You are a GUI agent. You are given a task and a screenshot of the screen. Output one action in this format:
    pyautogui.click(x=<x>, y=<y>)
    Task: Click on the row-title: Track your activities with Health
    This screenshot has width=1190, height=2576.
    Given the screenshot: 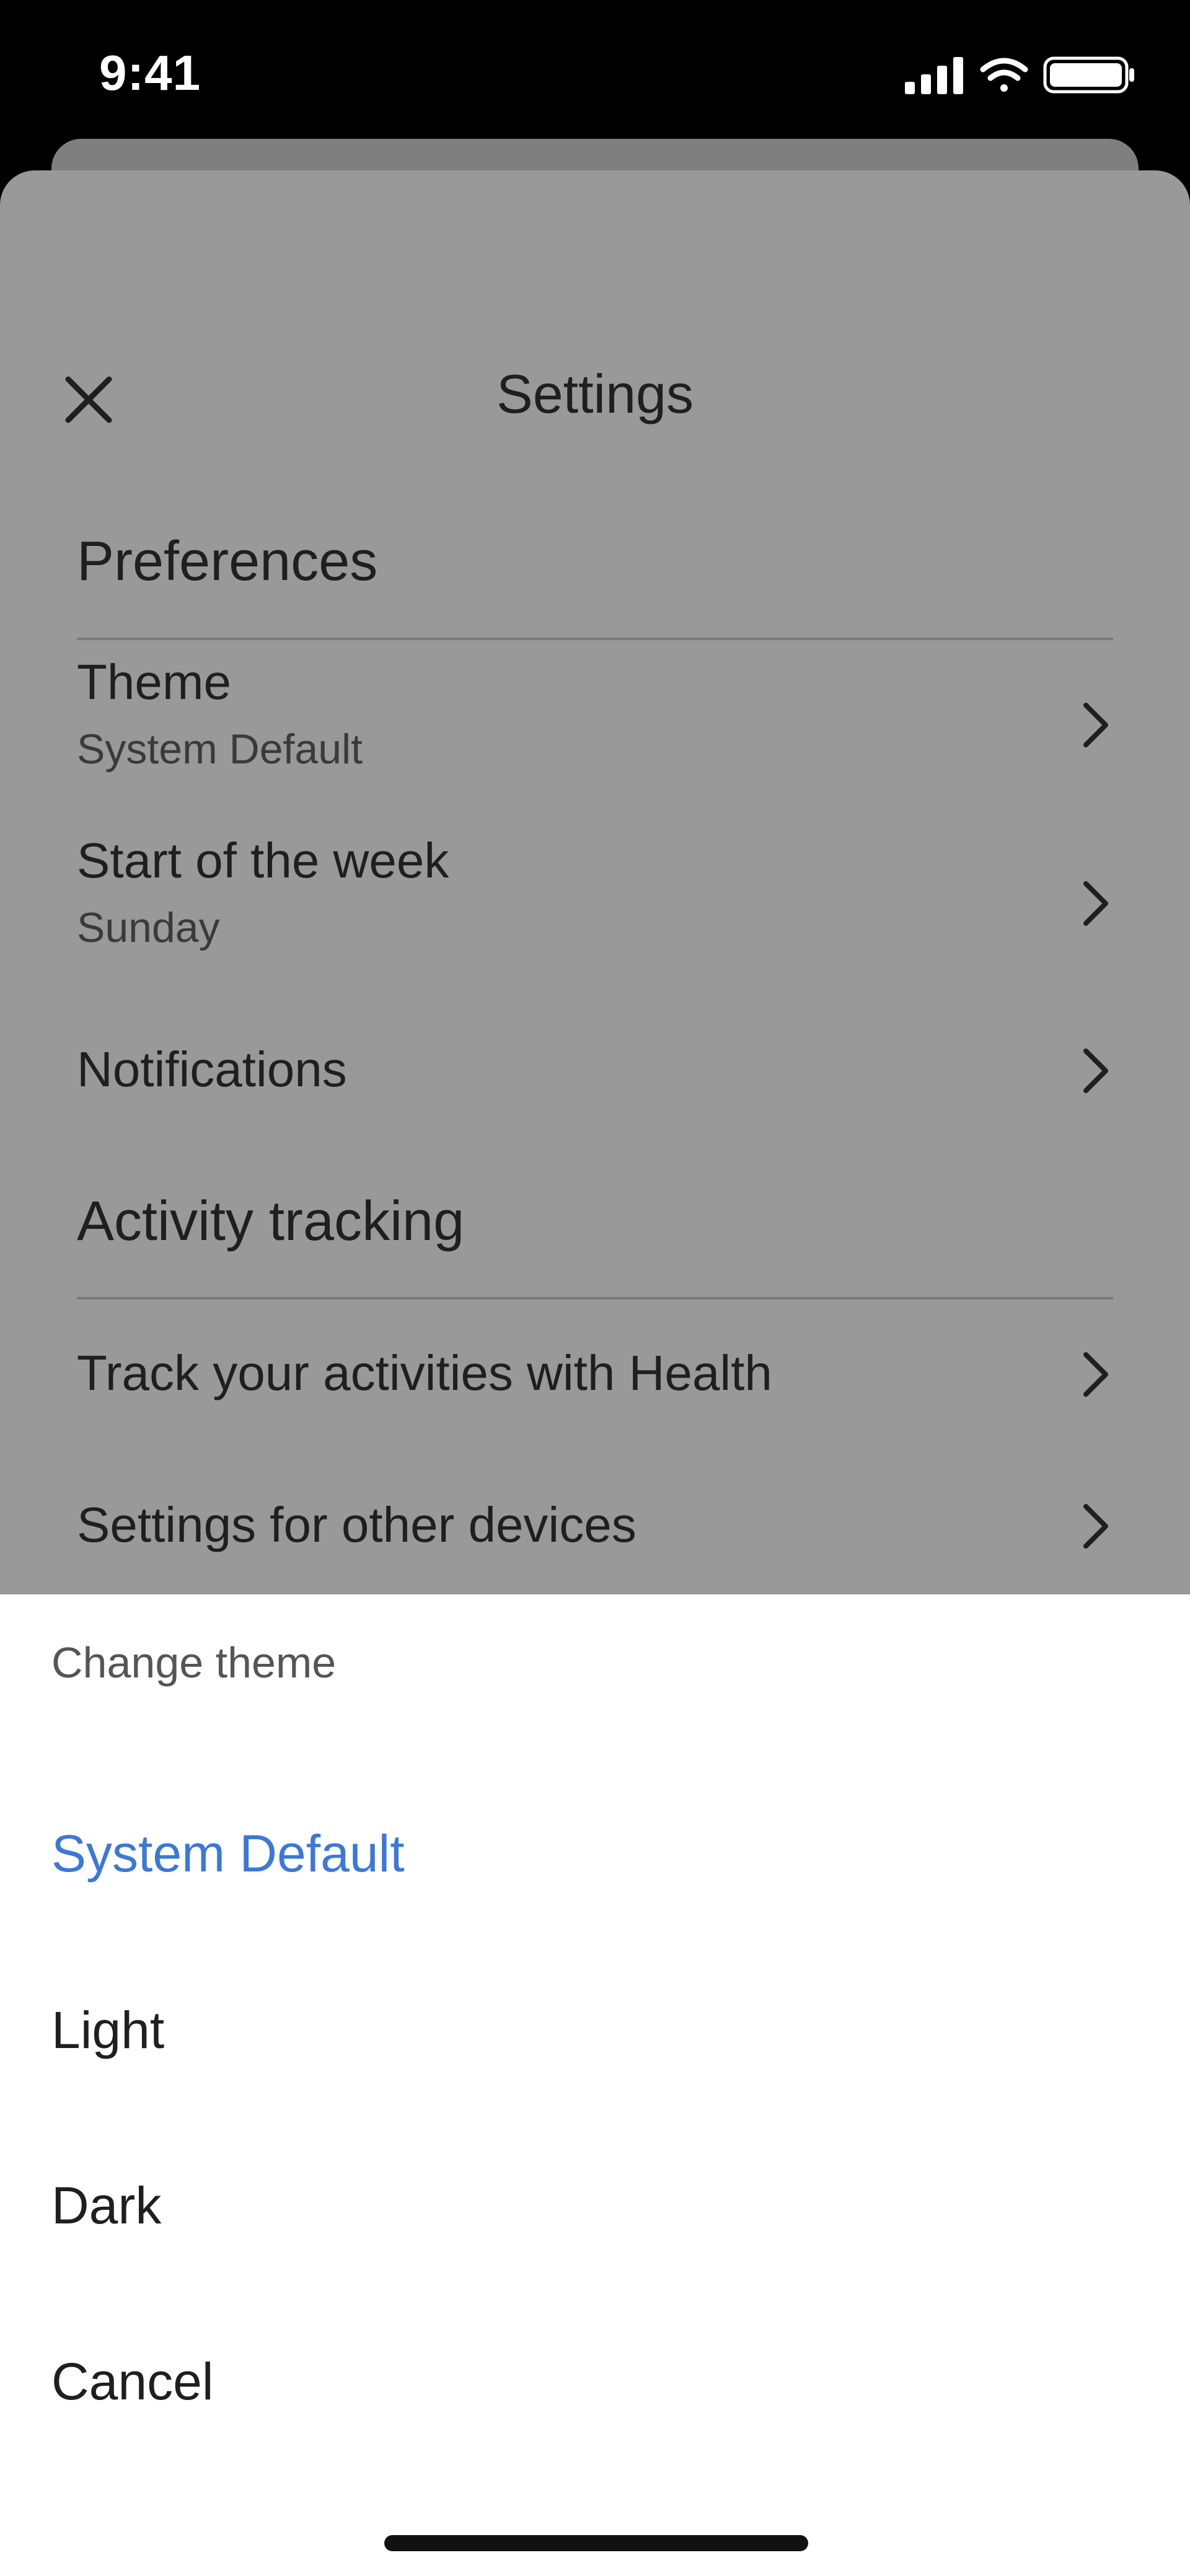 What is the action you would take?
    pyautogui.click(x=424, y=1373)
    